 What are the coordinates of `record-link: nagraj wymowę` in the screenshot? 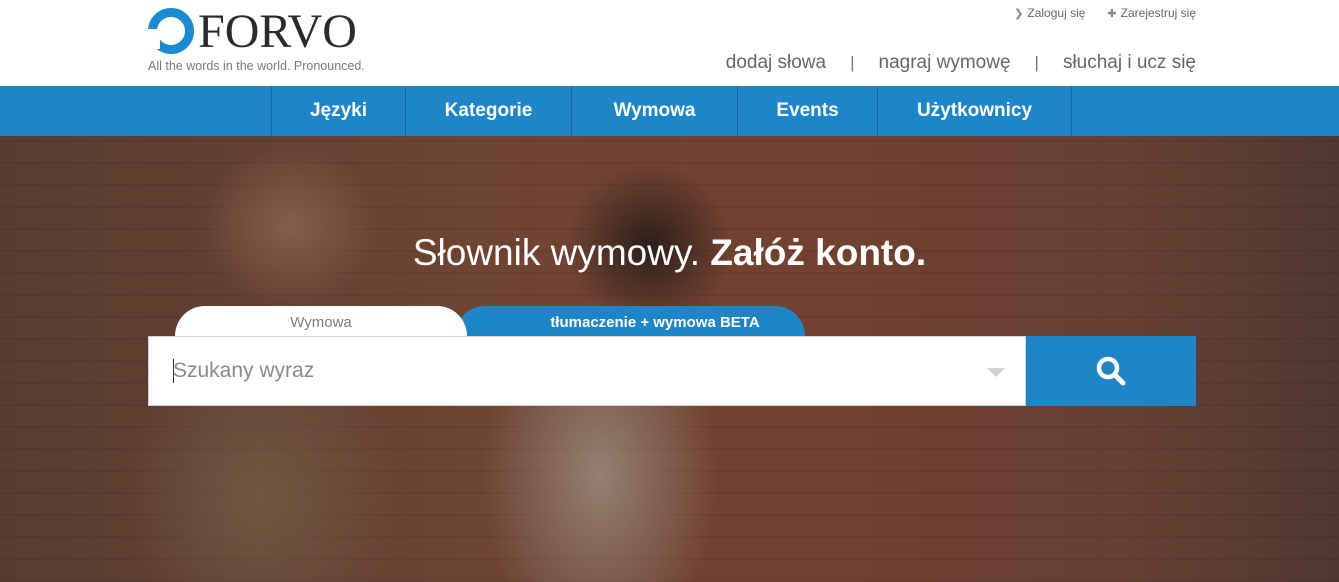 It's located at (945, 63).